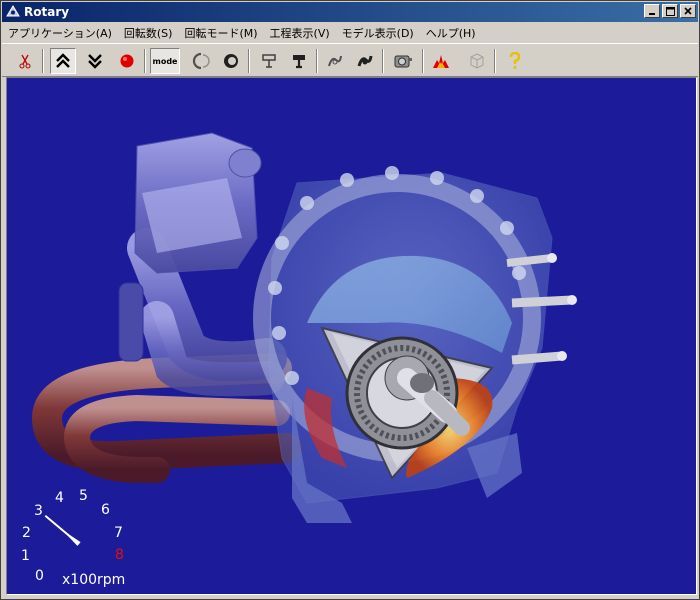  Describe the element at coordinates (148, 33) in the screenshot. I see `menu-rotation-speed: 回転数(S)` at that location.